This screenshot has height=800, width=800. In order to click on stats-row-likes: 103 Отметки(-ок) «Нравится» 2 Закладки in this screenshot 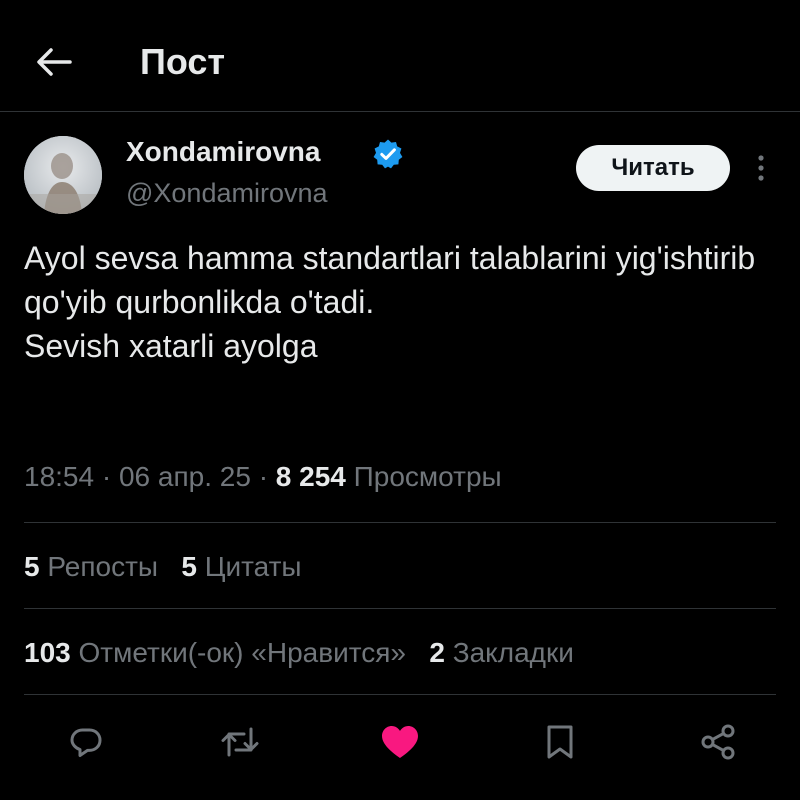, I will do `click(299, 653)`.